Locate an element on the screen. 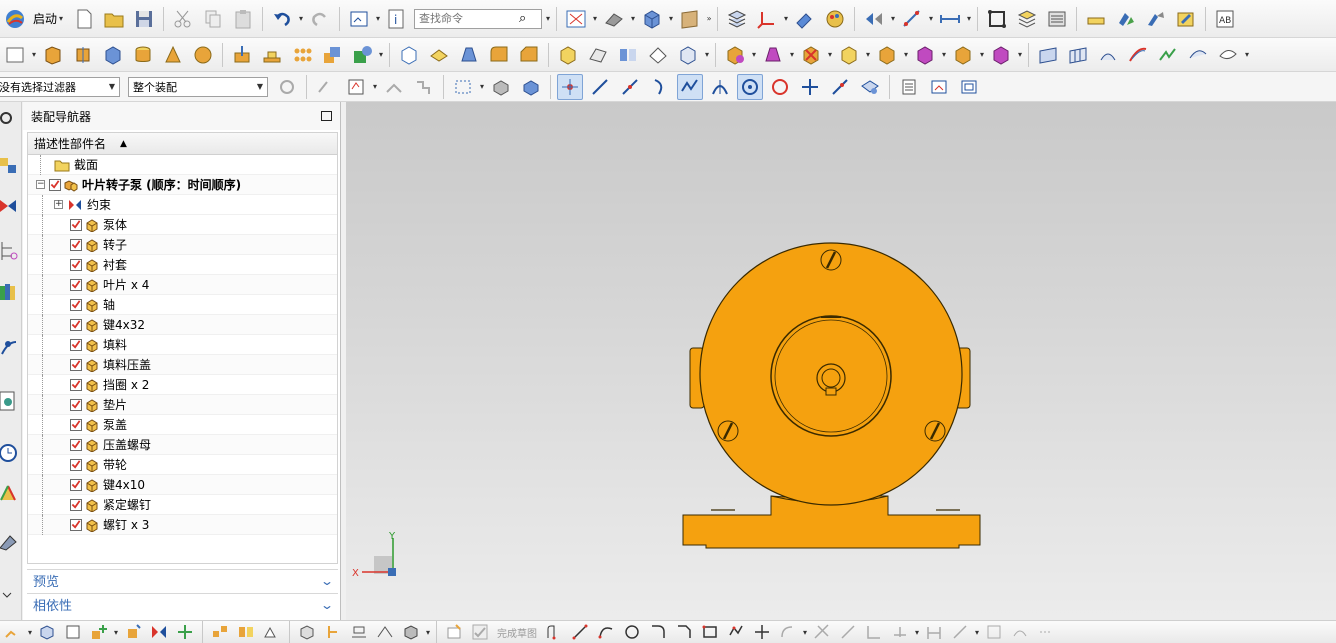 The width and height of the screenshot is (1336, 643). cylinder-icon is located at coordinates (143, 55).